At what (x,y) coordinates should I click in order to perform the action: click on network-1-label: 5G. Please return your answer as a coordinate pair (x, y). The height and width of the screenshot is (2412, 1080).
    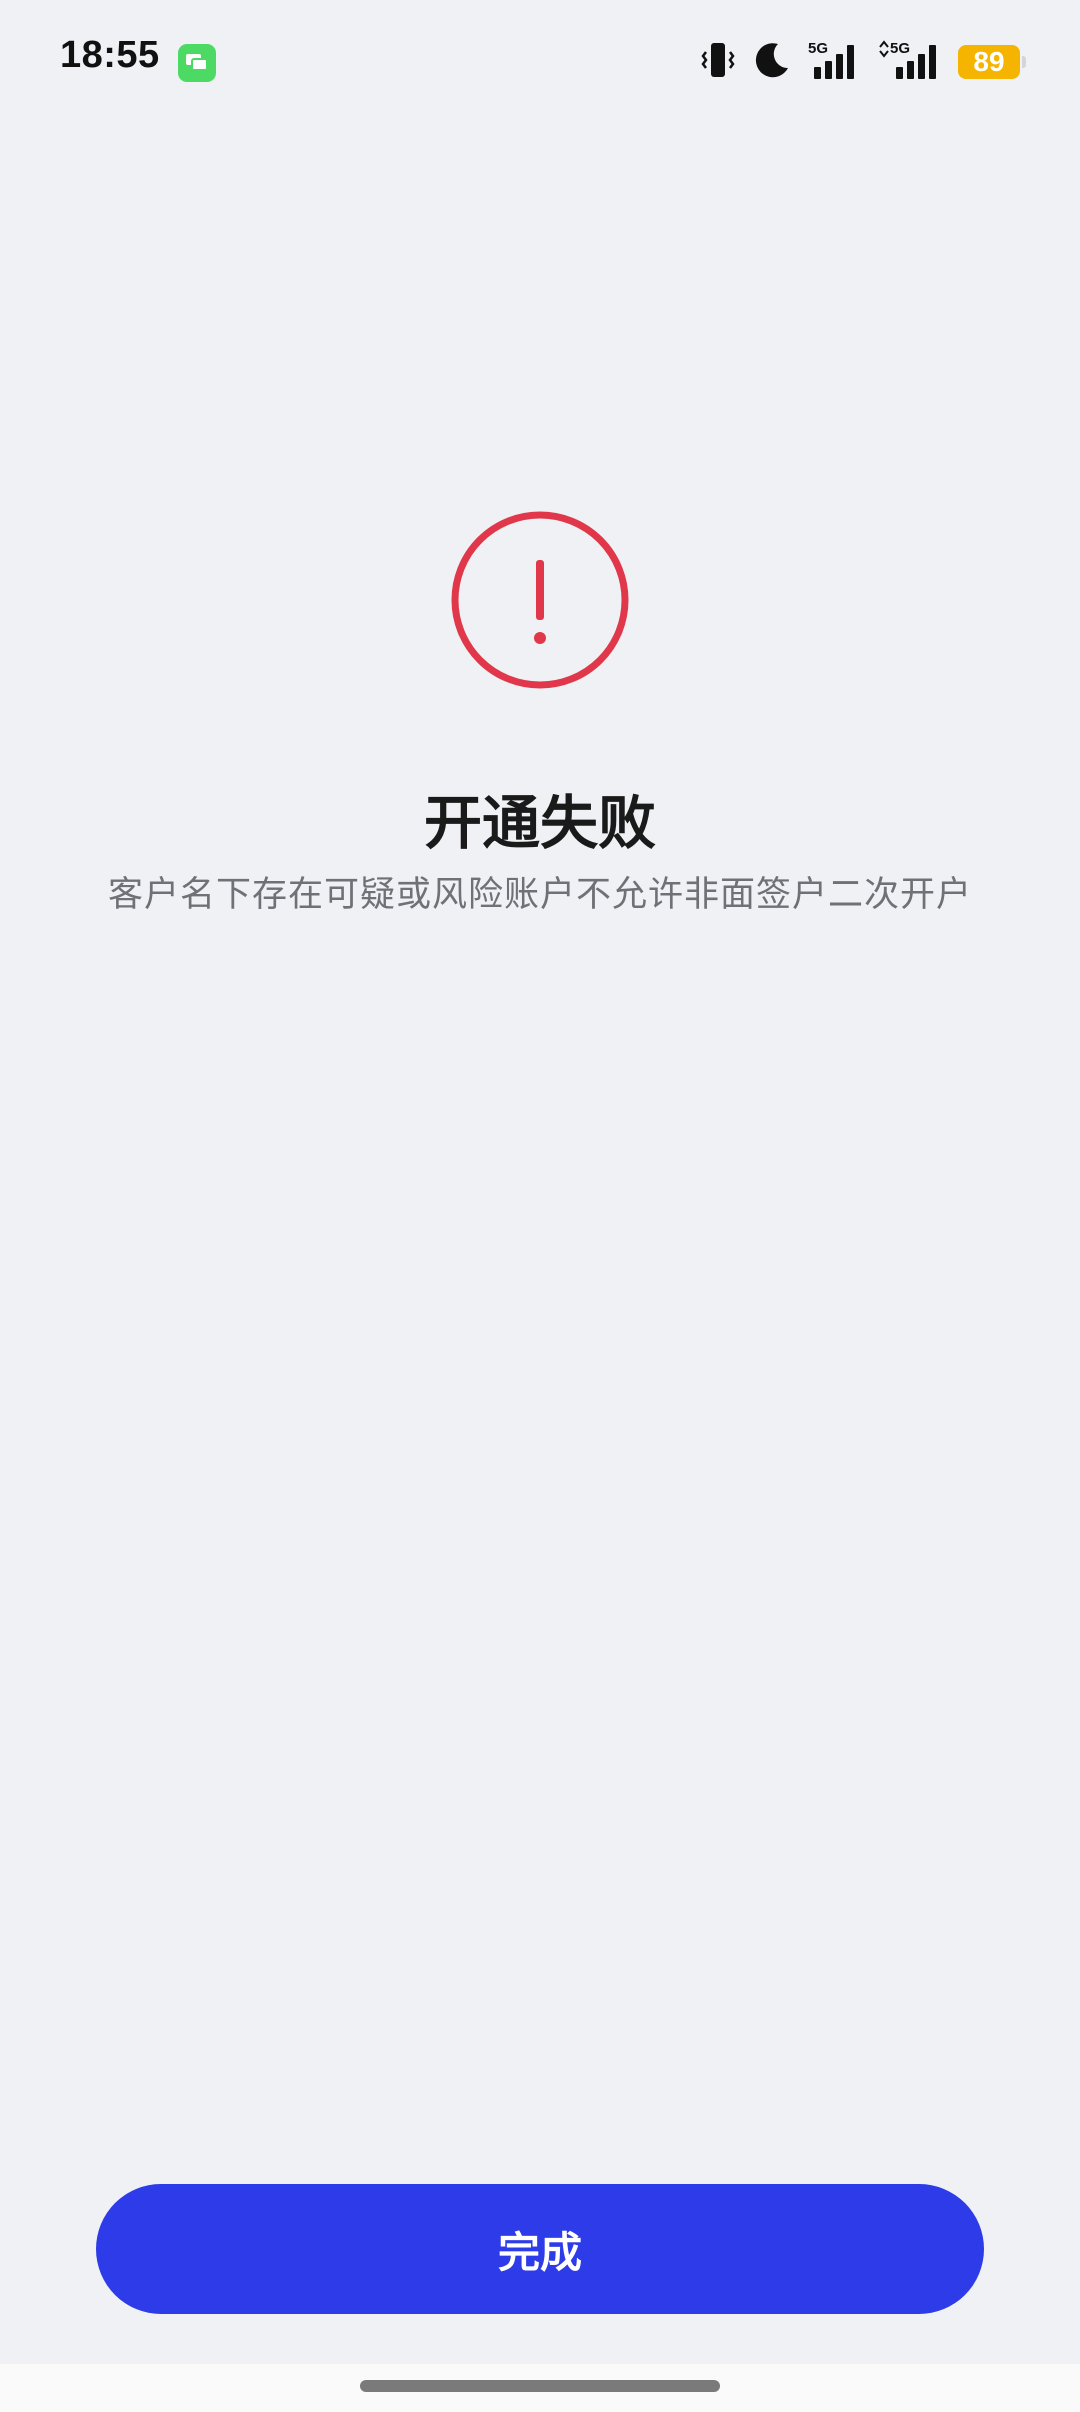
    Looking at the image, I should click on (818, 48).